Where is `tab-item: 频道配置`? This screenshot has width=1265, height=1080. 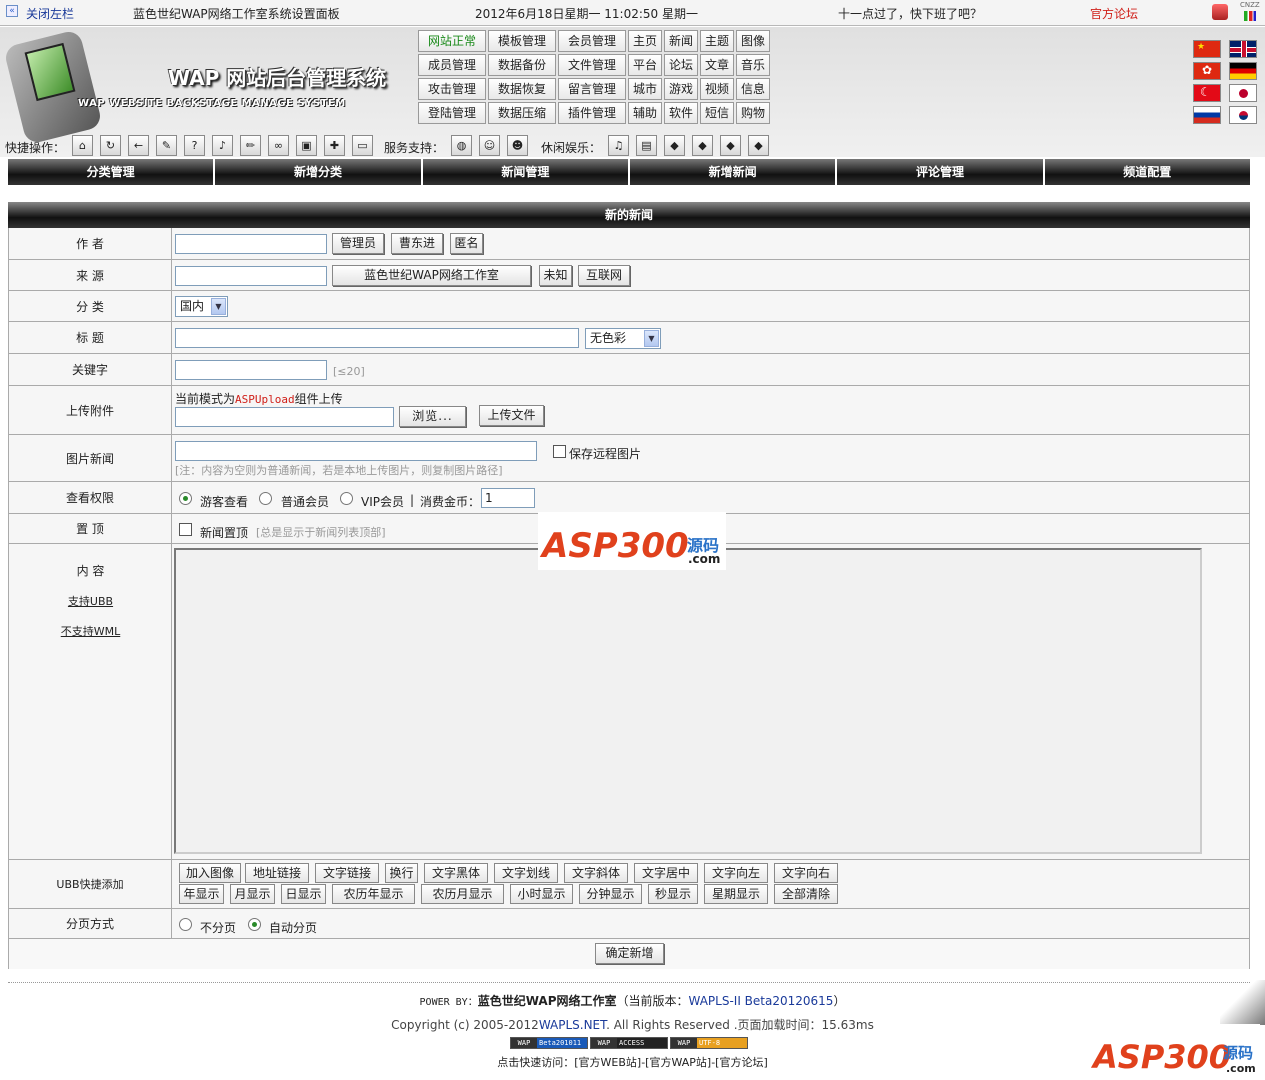 tab-item: 频道配置 is located at coordinates (1147, 172).